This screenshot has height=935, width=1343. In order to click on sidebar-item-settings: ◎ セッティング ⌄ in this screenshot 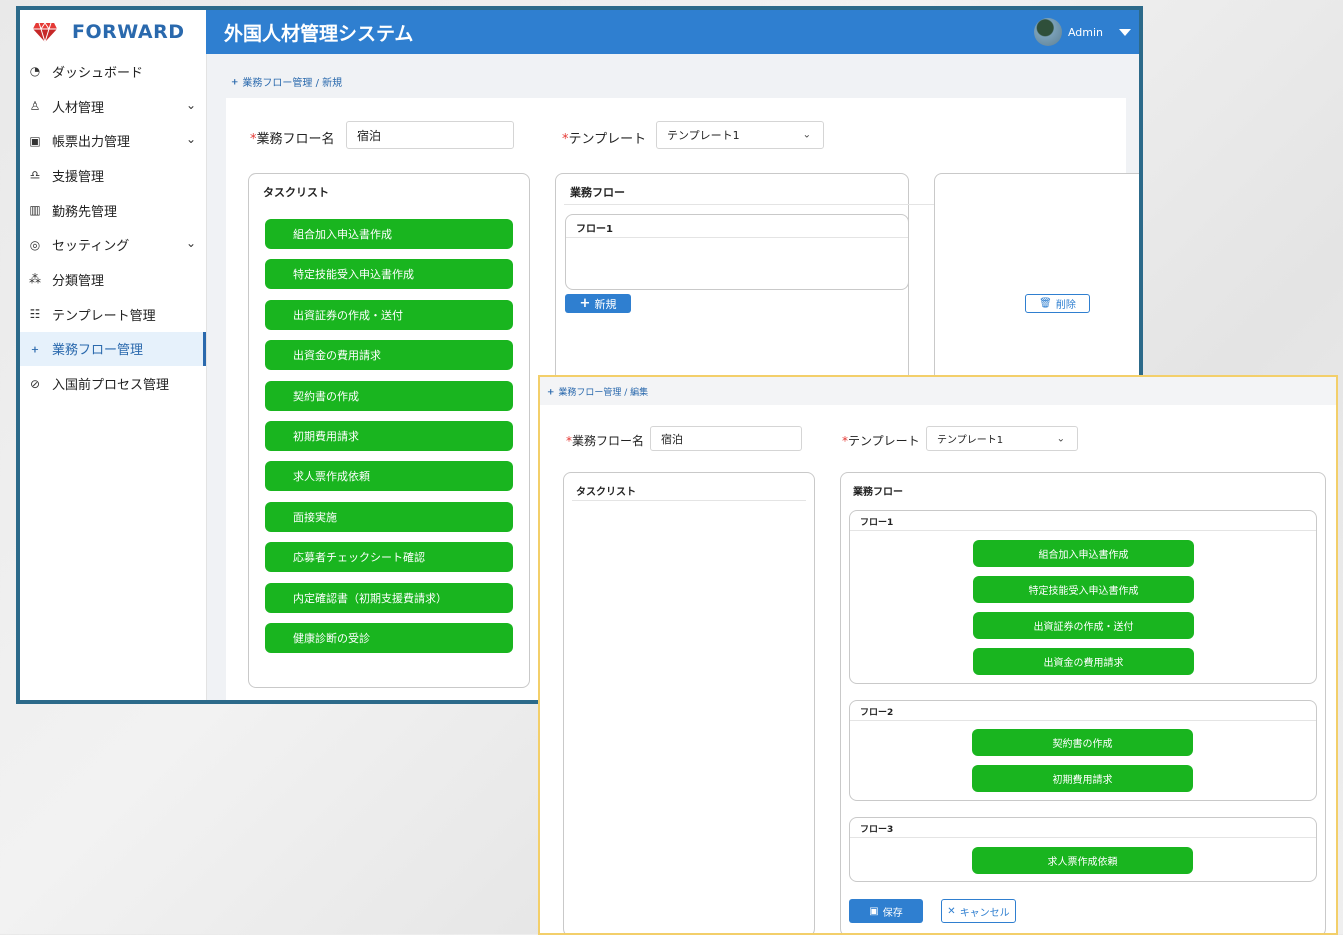, I will do `click(113, 244)`.